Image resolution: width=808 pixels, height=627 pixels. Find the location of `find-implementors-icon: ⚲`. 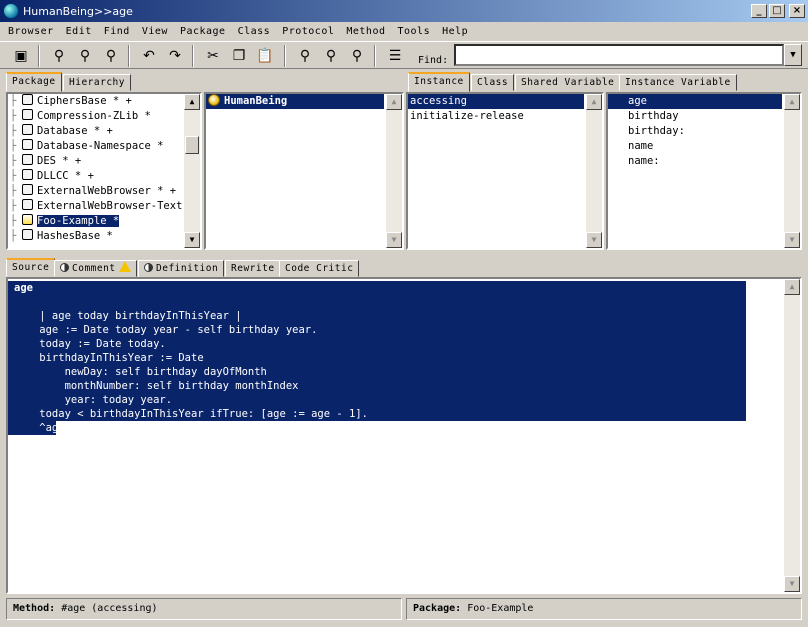

find-implementors-icon: ⚲ is located at coordinates (111, 56).